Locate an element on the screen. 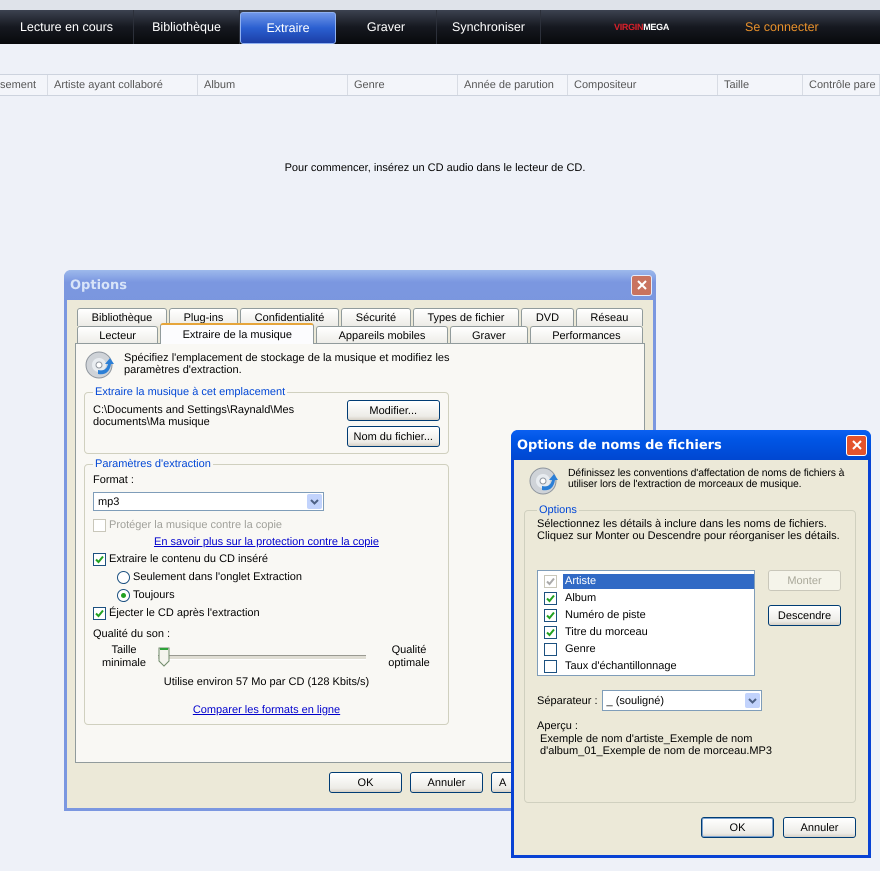  preview-text: Exemple de nom d'artiste_Exemple de nom d'album_01_Exemple de nom de morceau.MP3 is located at coordinates (656, 745).